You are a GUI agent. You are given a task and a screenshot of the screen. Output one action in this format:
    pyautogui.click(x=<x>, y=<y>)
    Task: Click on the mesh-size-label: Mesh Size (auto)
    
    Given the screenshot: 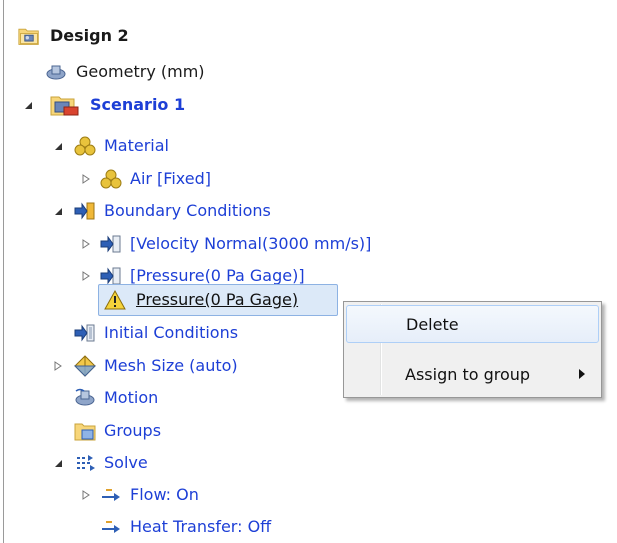 What is the action you would take?
    pyautogui.click(x=171, y=365)
    